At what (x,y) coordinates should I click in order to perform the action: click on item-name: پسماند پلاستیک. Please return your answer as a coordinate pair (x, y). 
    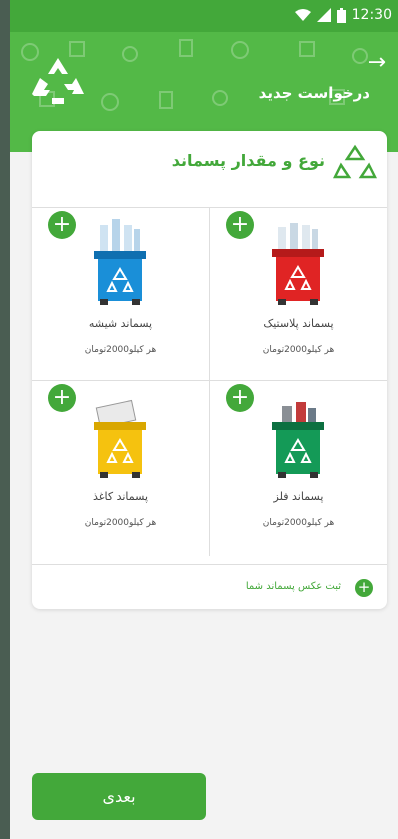
    Looking at the image, I should click on (298, 323).